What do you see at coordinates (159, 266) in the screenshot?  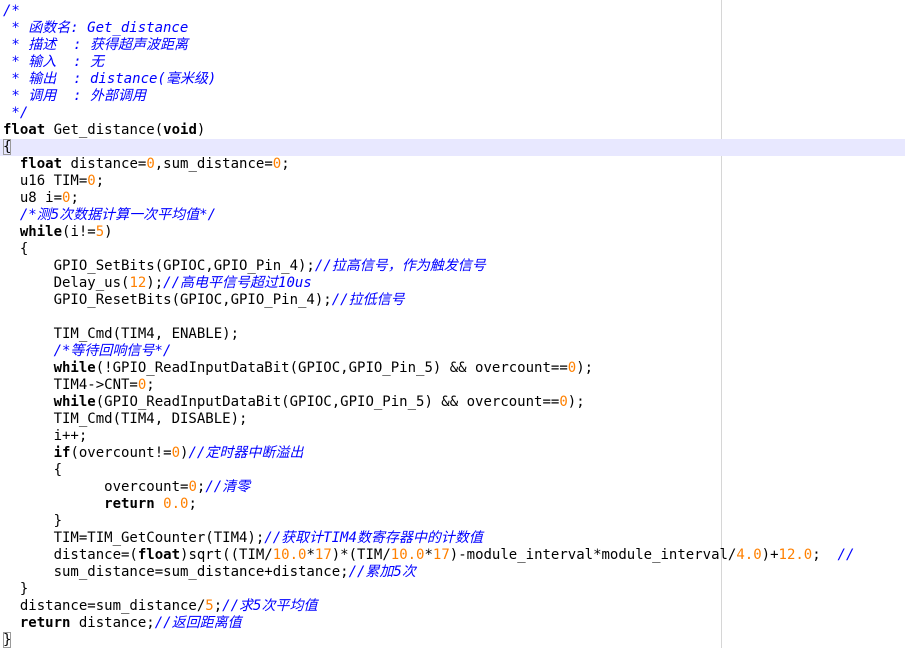 I see `code-text: GPIO_SetBits(GPIOC,GPIO_Pin_4);` at bounding box center [159, 266].